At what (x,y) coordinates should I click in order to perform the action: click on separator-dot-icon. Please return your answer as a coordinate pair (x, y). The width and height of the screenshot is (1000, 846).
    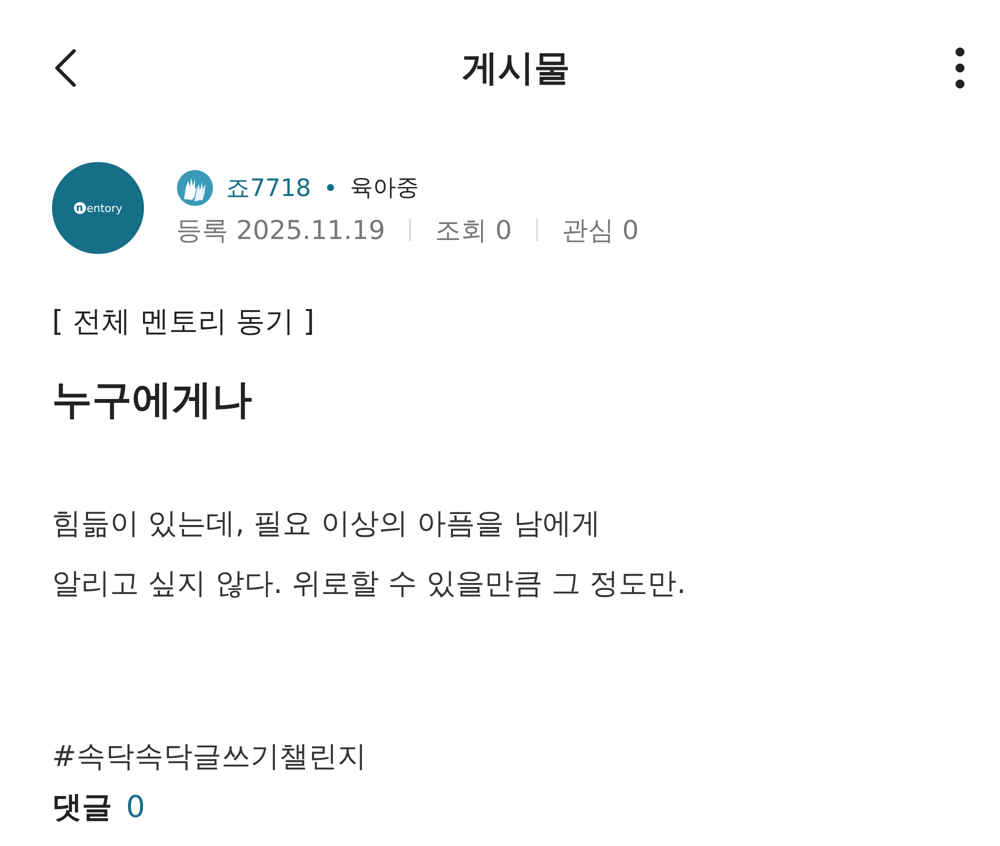
    Looking at the image, I should click on (330, 187).